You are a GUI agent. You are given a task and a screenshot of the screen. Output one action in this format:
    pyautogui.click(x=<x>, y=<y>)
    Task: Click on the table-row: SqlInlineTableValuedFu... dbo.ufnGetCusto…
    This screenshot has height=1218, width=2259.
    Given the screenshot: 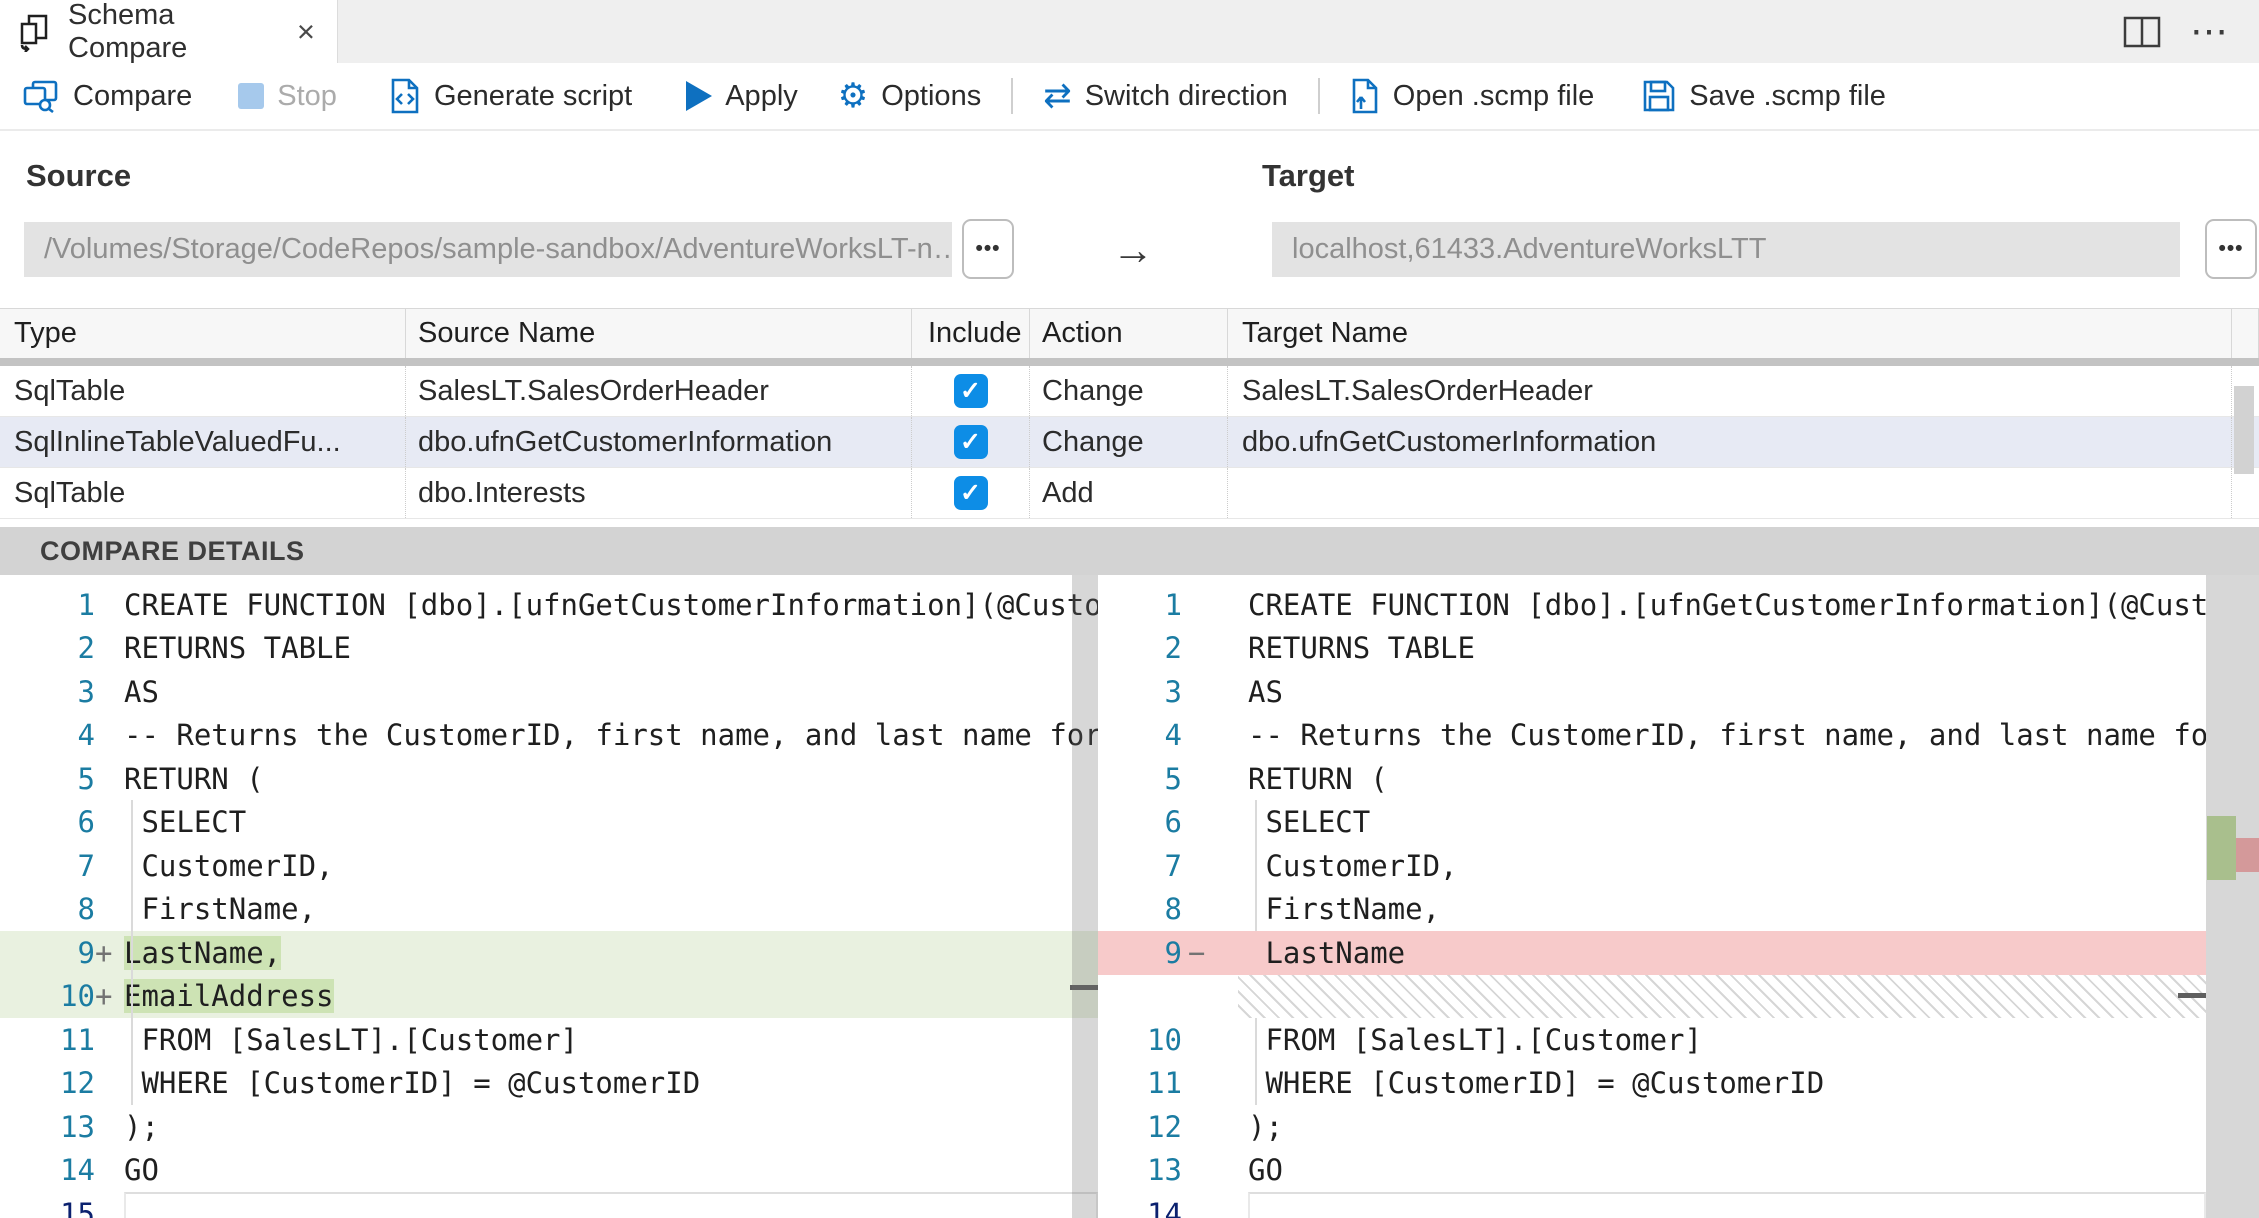 What is the action you would take?
    pyautogui.click(x=1129, y=442)
    